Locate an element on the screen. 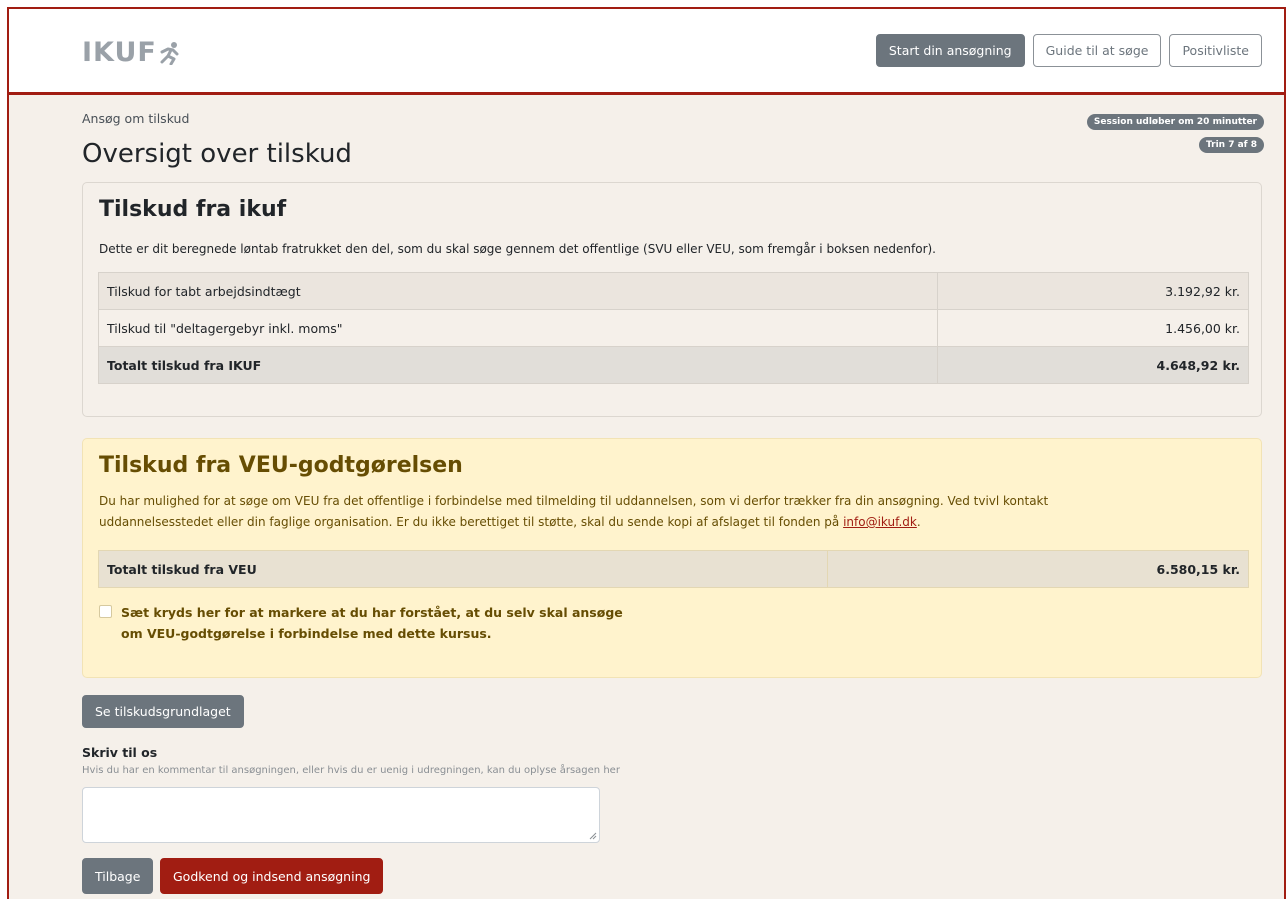  submit-application-button: Godkend og indsend ansøgning is located at coordinates (272, 876).